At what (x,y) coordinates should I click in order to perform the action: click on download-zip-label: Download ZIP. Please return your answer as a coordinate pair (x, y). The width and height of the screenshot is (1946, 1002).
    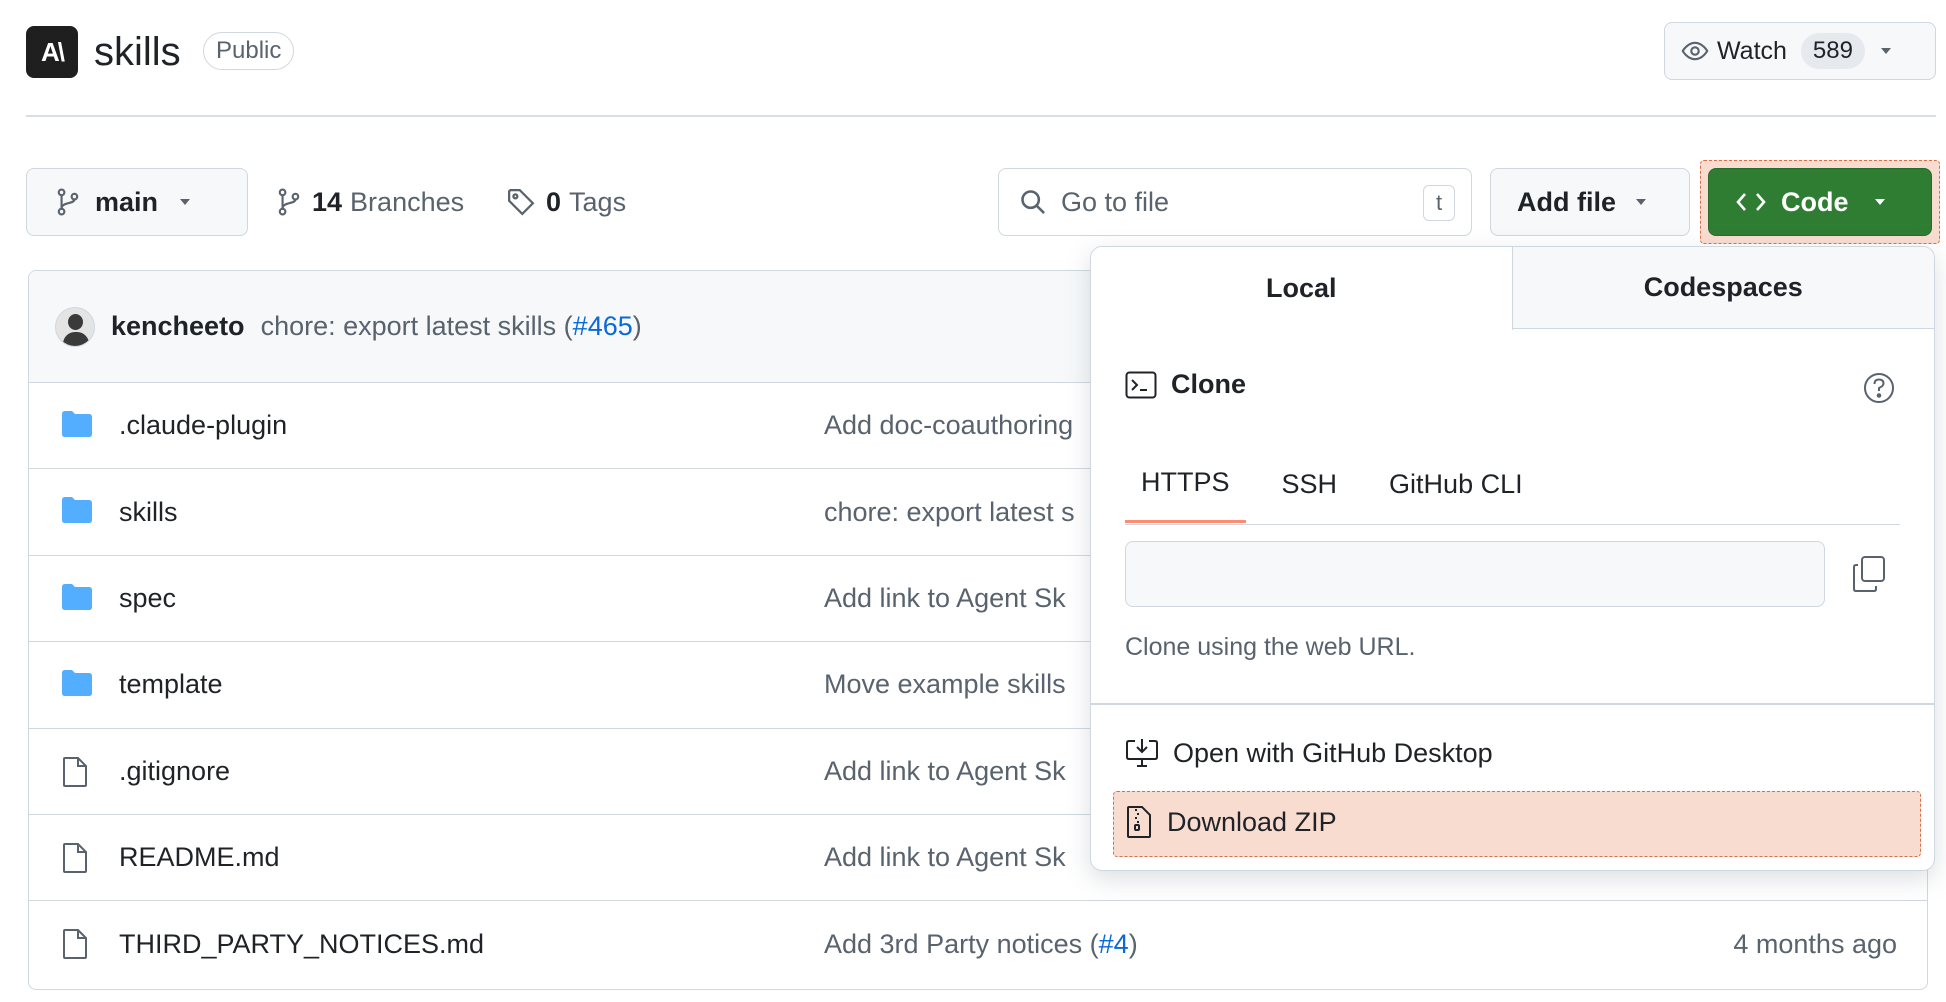
    Looking at the image, I should click on (1252, 821).